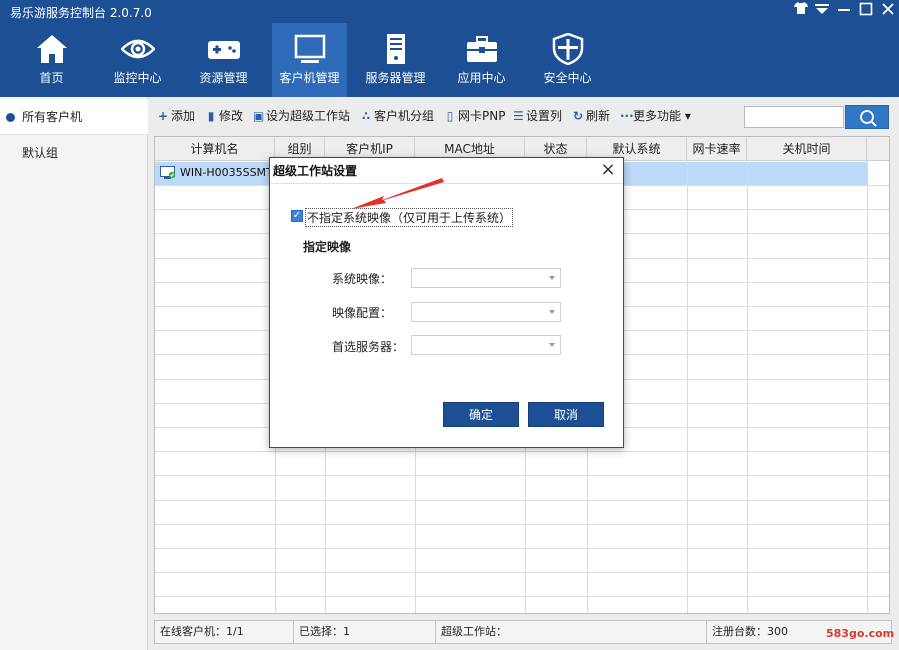 This screenshot has width=899, height=650. Describe the element at coordinates (860, 633) in the screenshot. I see `watermark: 583go.com` at that location.